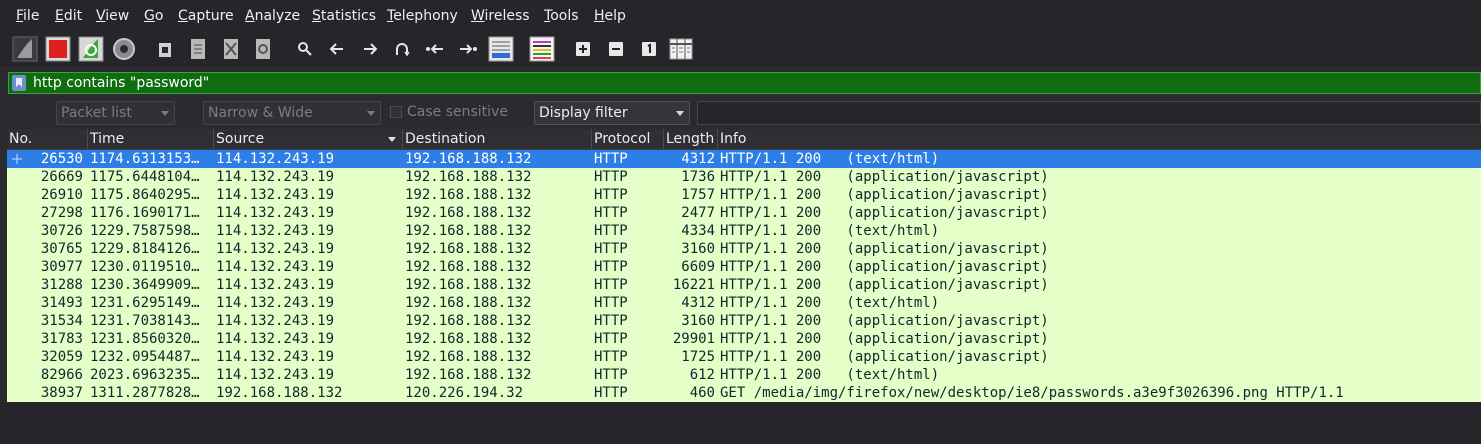  I want to click on resize-columns-icon, so click(681, 49).